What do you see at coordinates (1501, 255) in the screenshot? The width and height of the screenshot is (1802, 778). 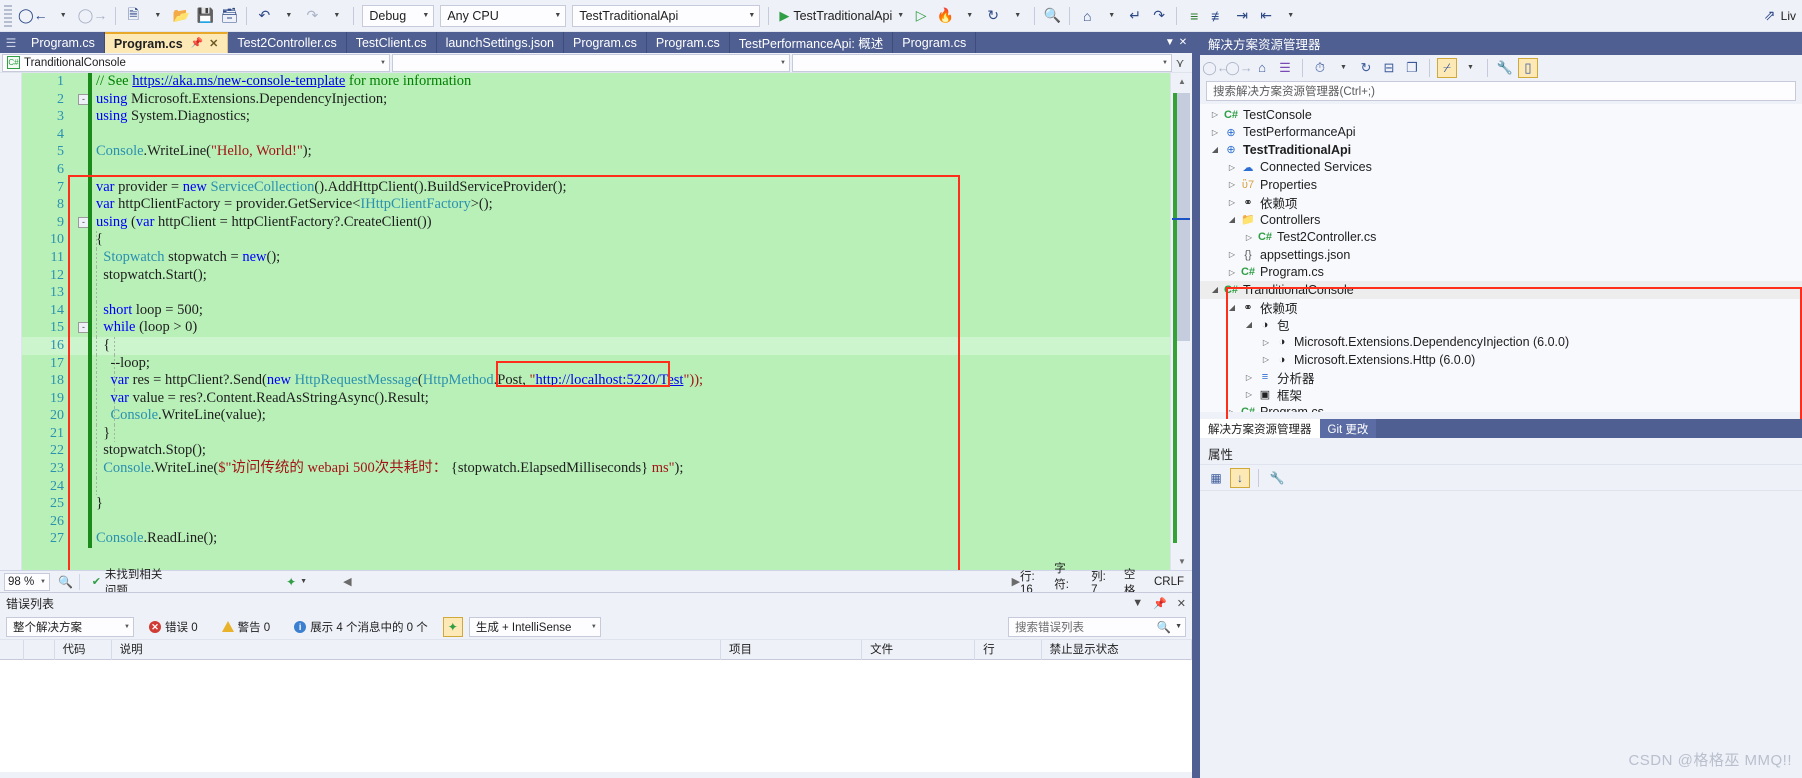 I see `tree-item-appsettings-json: ▷ {} appsettings.json` at bounding box center [1501, 255].